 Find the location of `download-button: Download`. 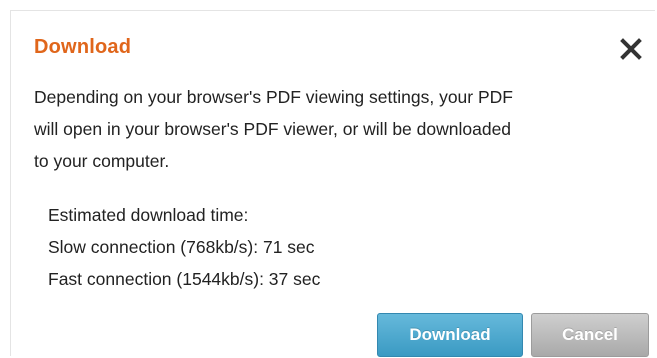

download-button: Download is located at coordinates (450, 335).